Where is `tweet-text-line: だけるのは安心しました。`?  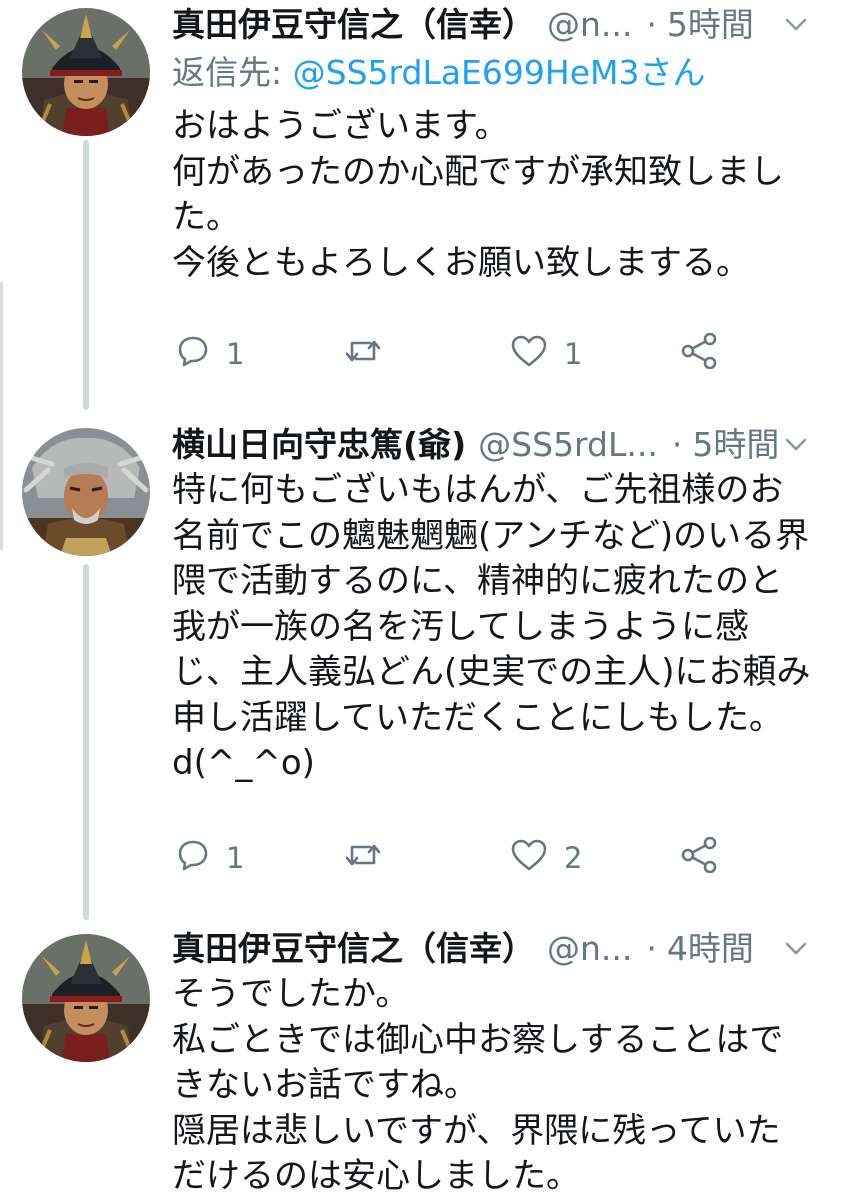
tweet-text-line: だけるのは安心しました。 is located at coordinates (376, 1176).